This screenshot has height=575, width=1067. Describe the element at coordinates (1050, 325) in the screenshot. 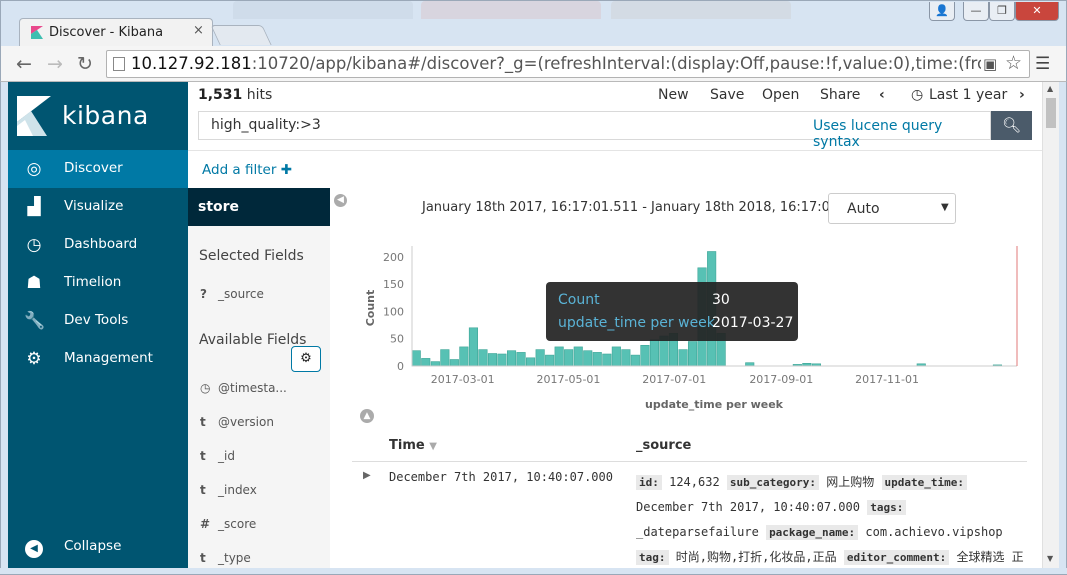

I see `page-scrollbar: ▲ ▼` at that location.